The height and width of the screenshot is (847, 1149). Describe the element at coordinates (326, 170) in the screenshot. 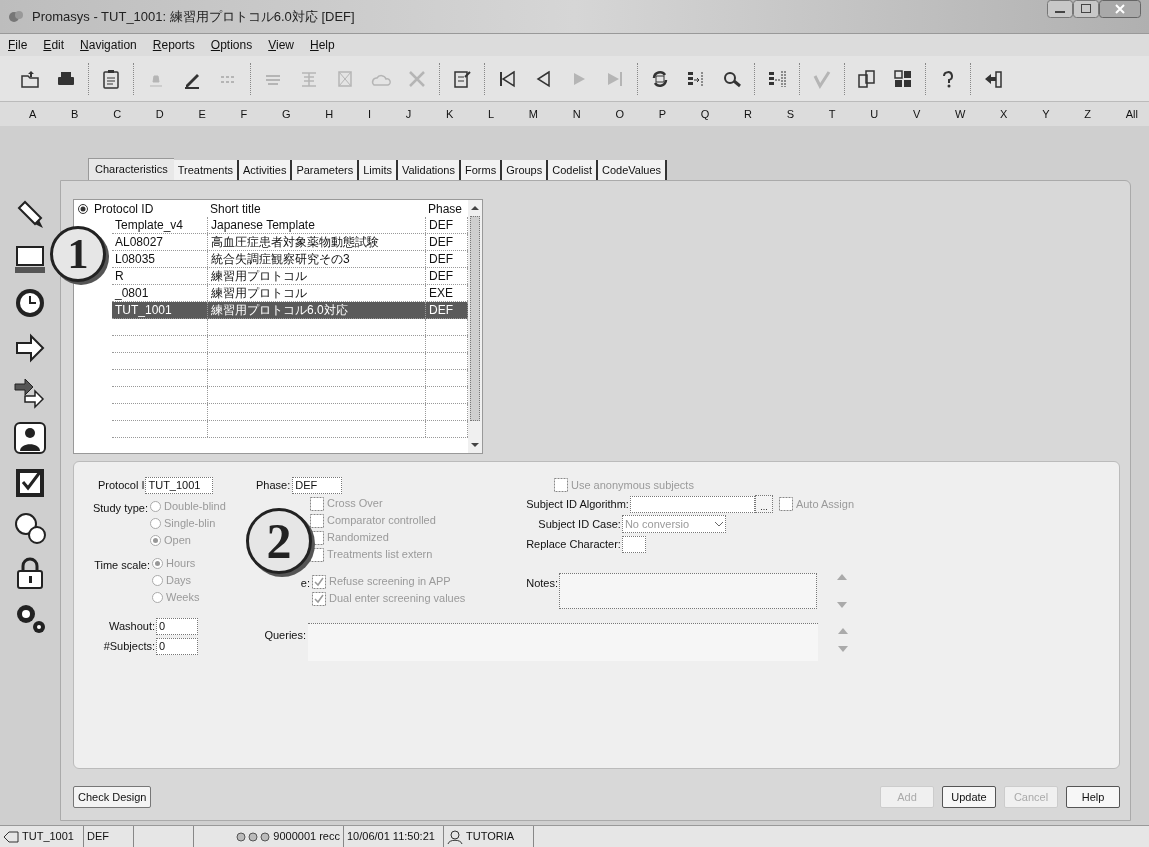

I see `tab: Parameters` at that location.